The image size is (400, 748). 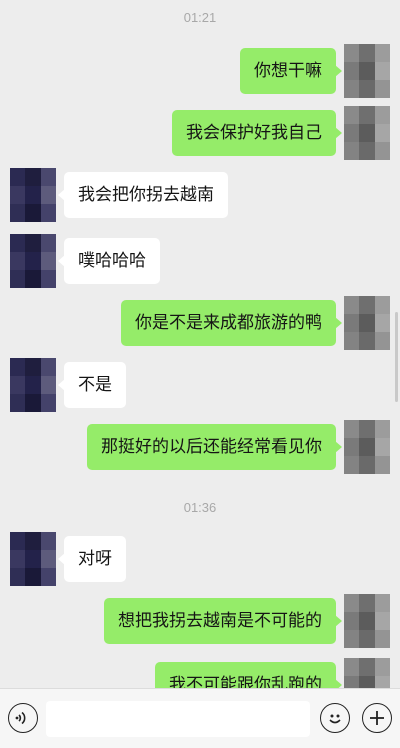 What do you see at coordinates (291, 71) in the screenshot?
I see `message-bubble-out: 你想干嘛` at bounding box center [291, 71].